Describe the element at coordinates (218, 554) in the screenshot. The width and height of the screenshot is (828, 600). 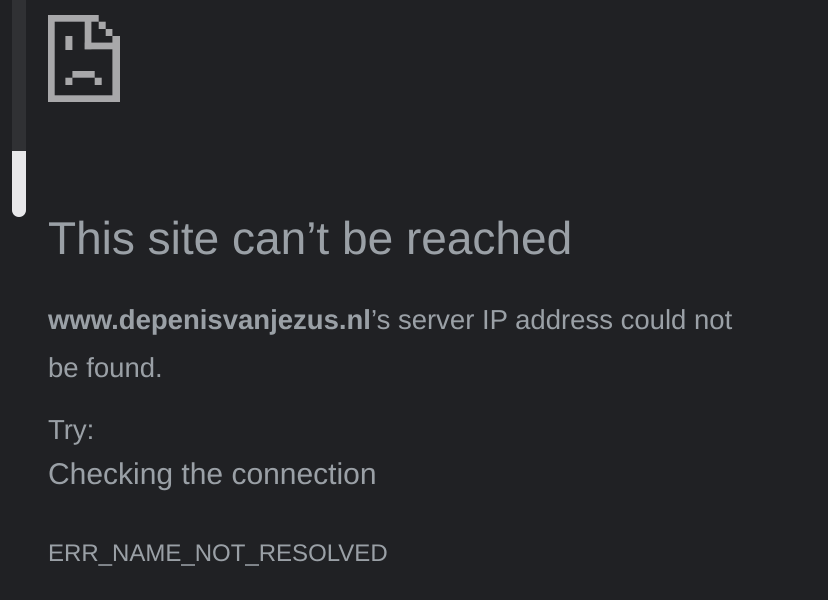
I see `error-code: ERR_NAME_NOT_RESOLVED` at that location.